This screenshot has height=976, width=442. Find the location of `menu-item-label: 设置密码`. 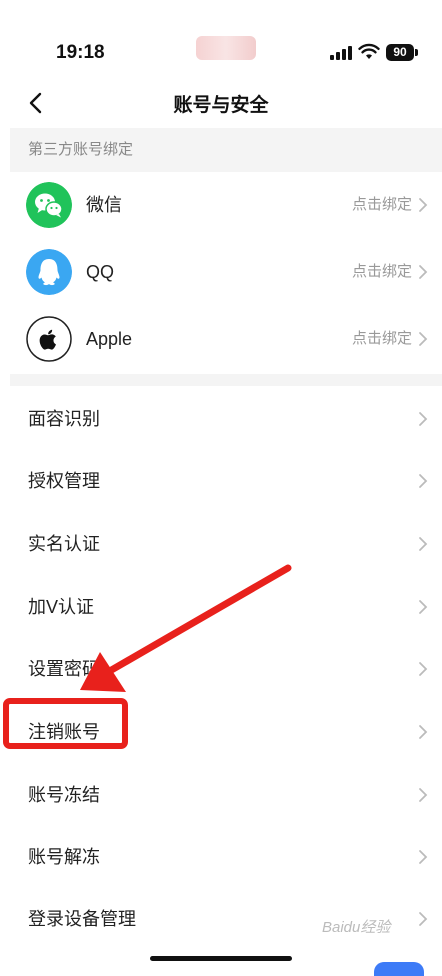

menu-item-label: 设置密码 is located at coordinates (64, 669).